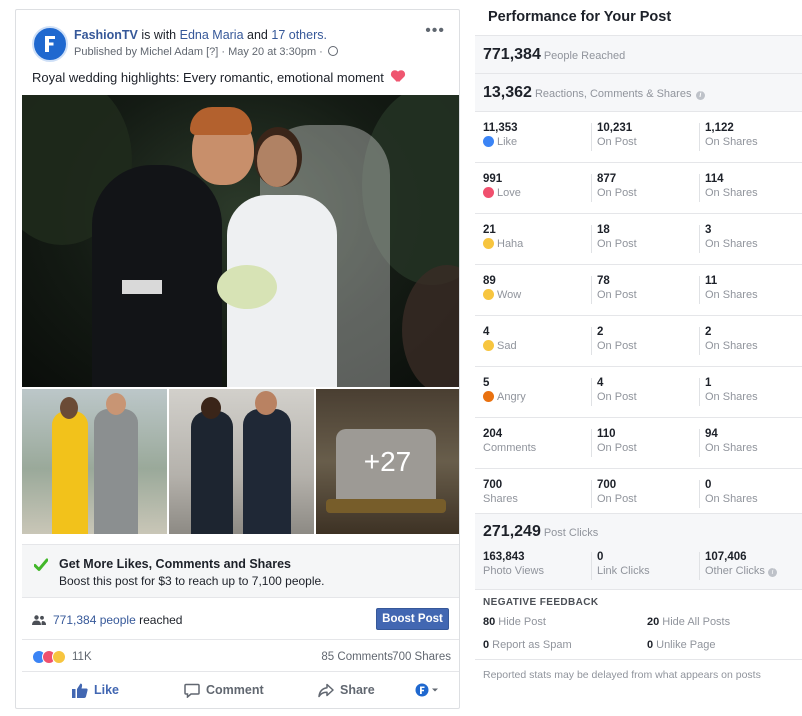 The width and height of the screenshot is (802, 716). I want to click on photo-grey-suit, so click(116, 471).